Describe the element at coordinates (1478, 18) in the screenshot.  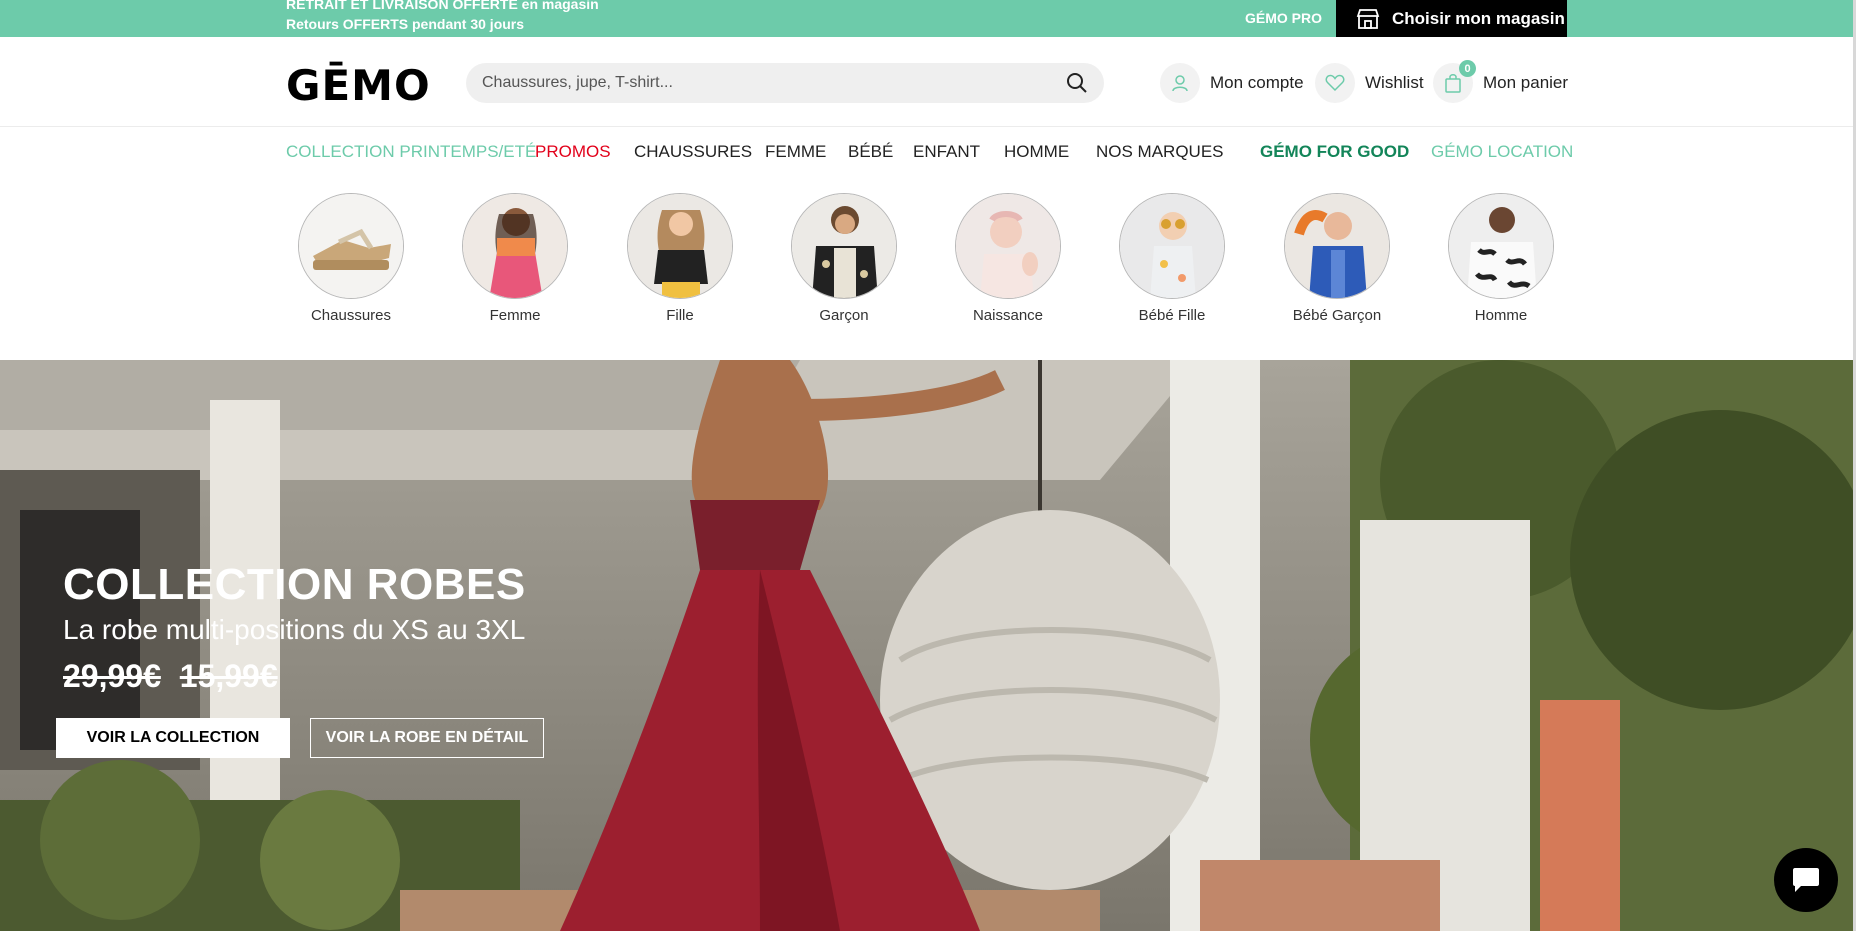
I see `choose-store-label: Choisir mon magasin` at that location.